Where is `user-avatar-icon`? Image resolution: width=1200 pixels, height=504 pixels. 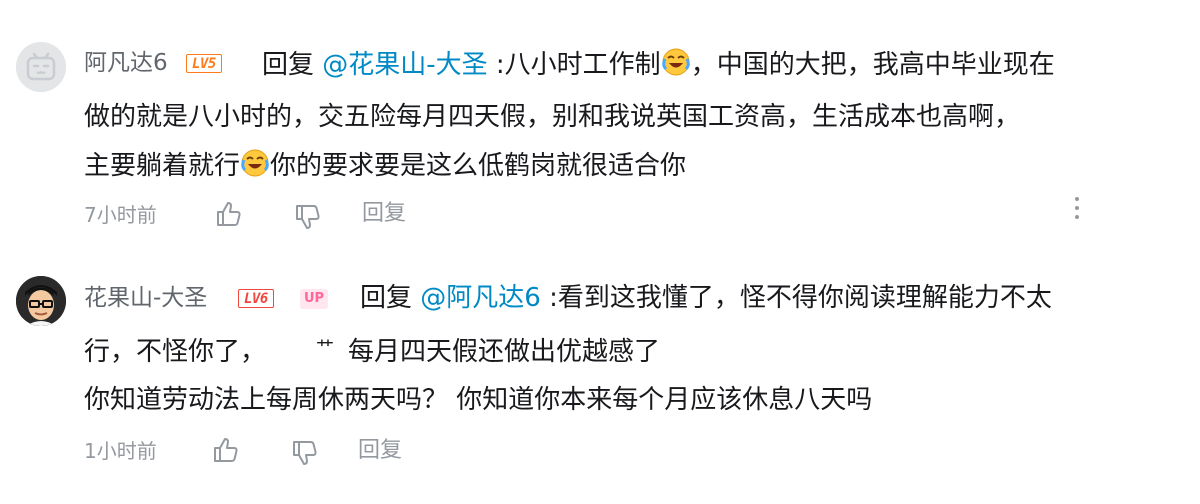 user-avatar-icon is located at coordinates (41, 301).